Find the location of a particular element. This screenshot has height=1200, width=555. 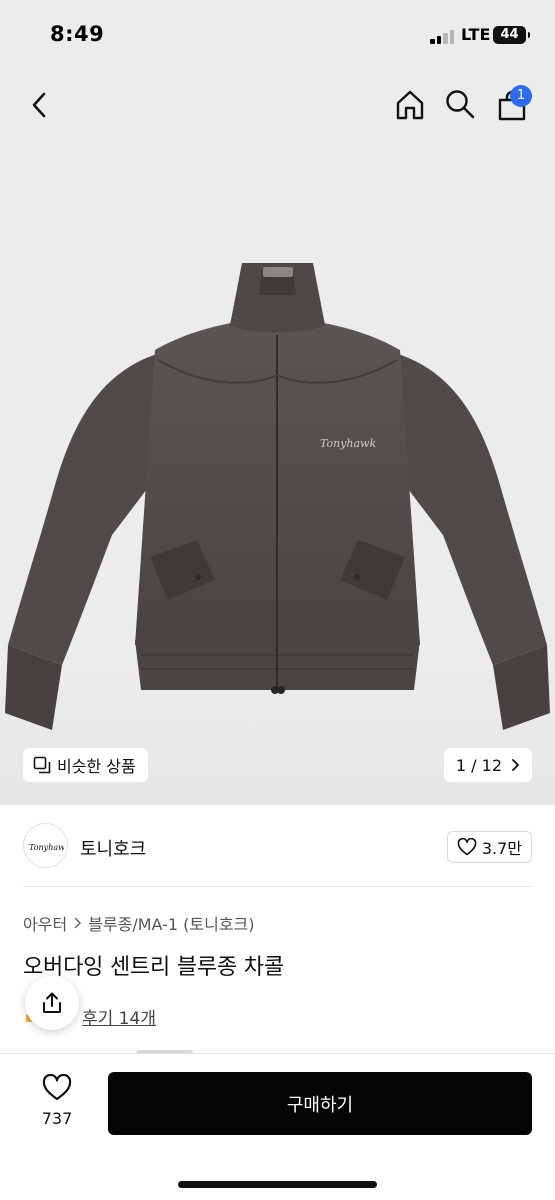

share-button is located at coordinates (52, 1003).